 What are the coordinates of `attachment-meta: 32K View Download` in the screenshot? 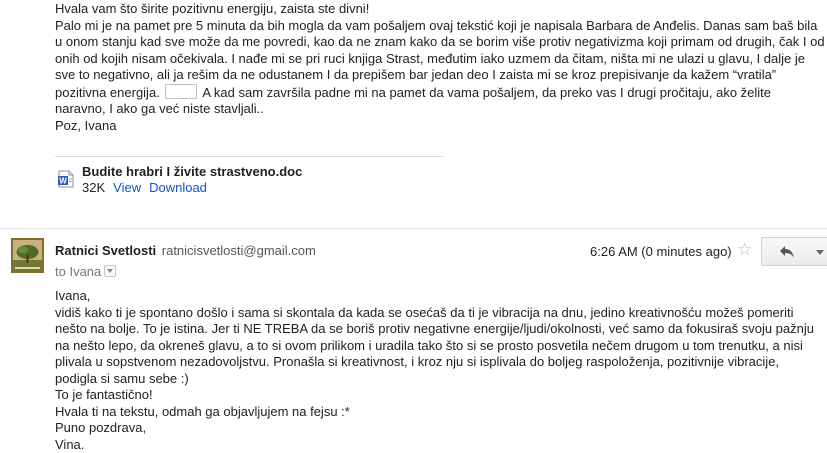 It's located at (144, 187).